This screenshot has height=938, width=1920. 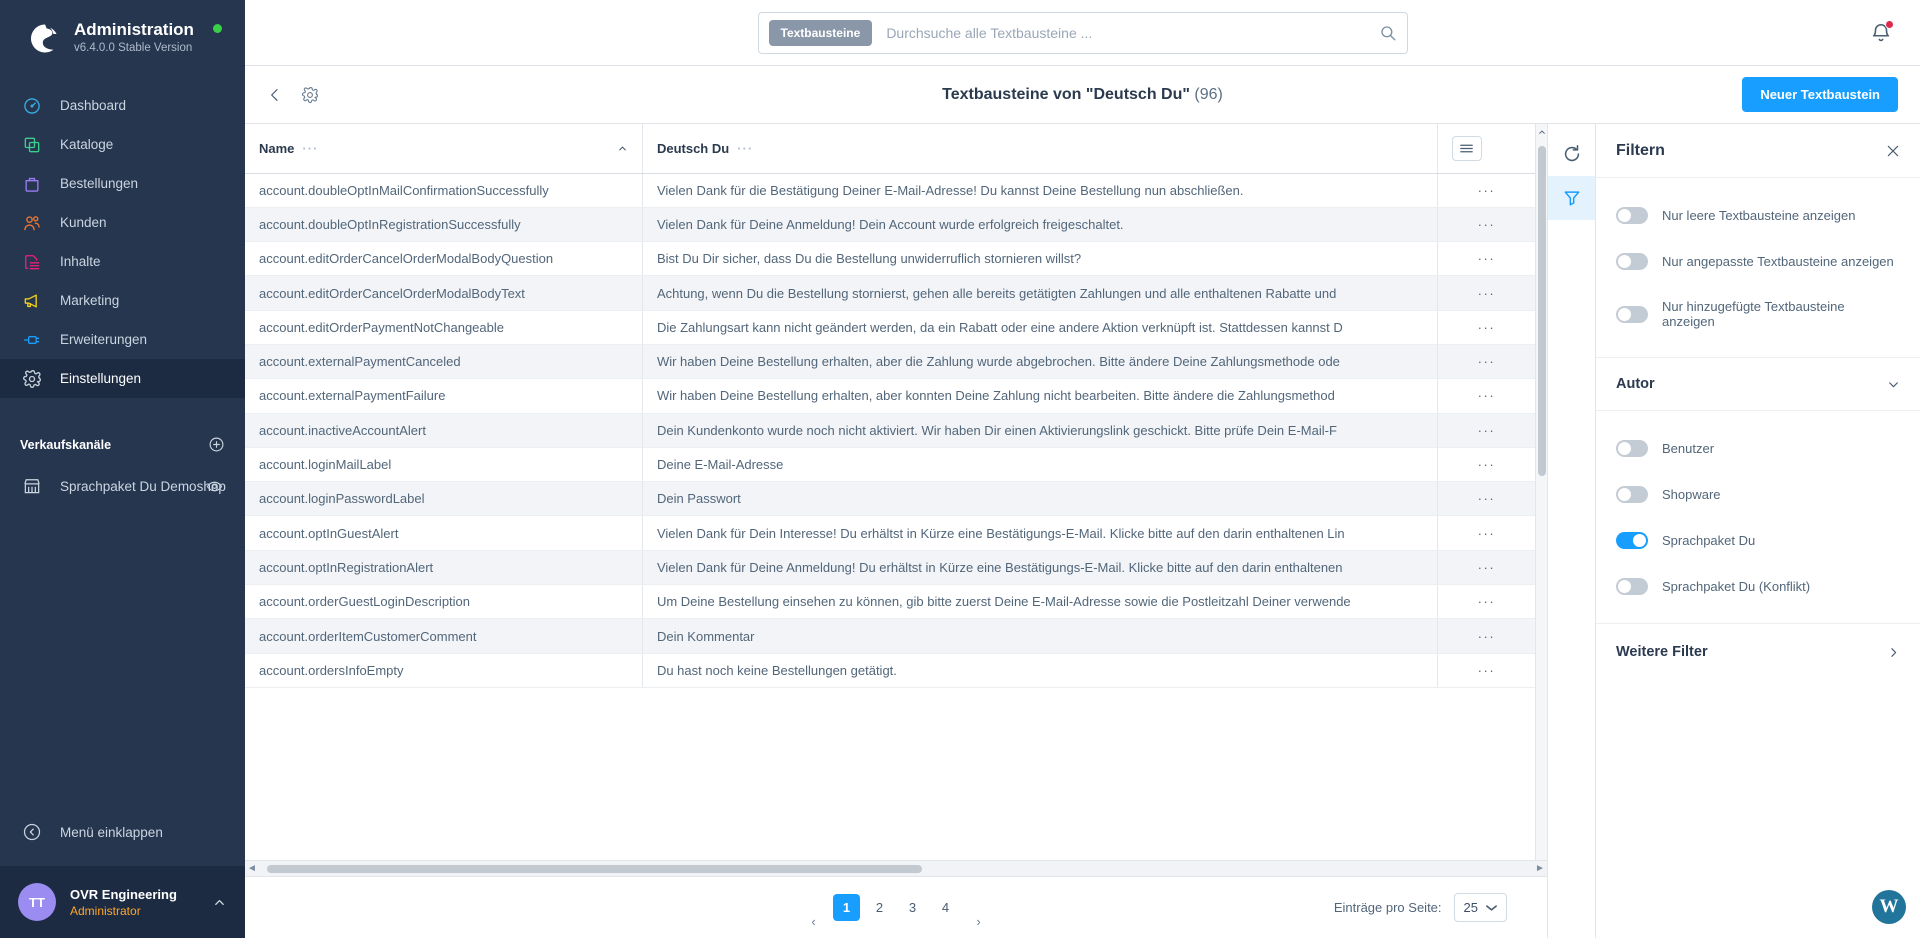 I want to click on search-input, so click(x=1132, y=32).